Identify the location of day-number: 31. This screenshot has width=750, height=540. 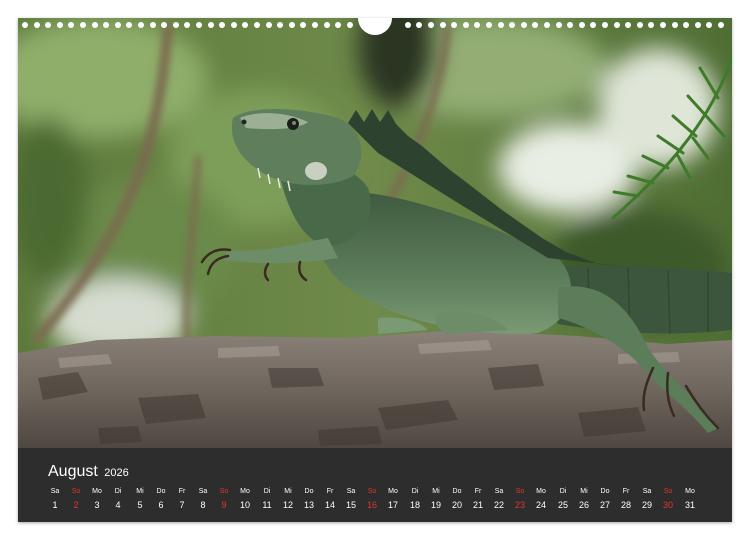
(689, 505).